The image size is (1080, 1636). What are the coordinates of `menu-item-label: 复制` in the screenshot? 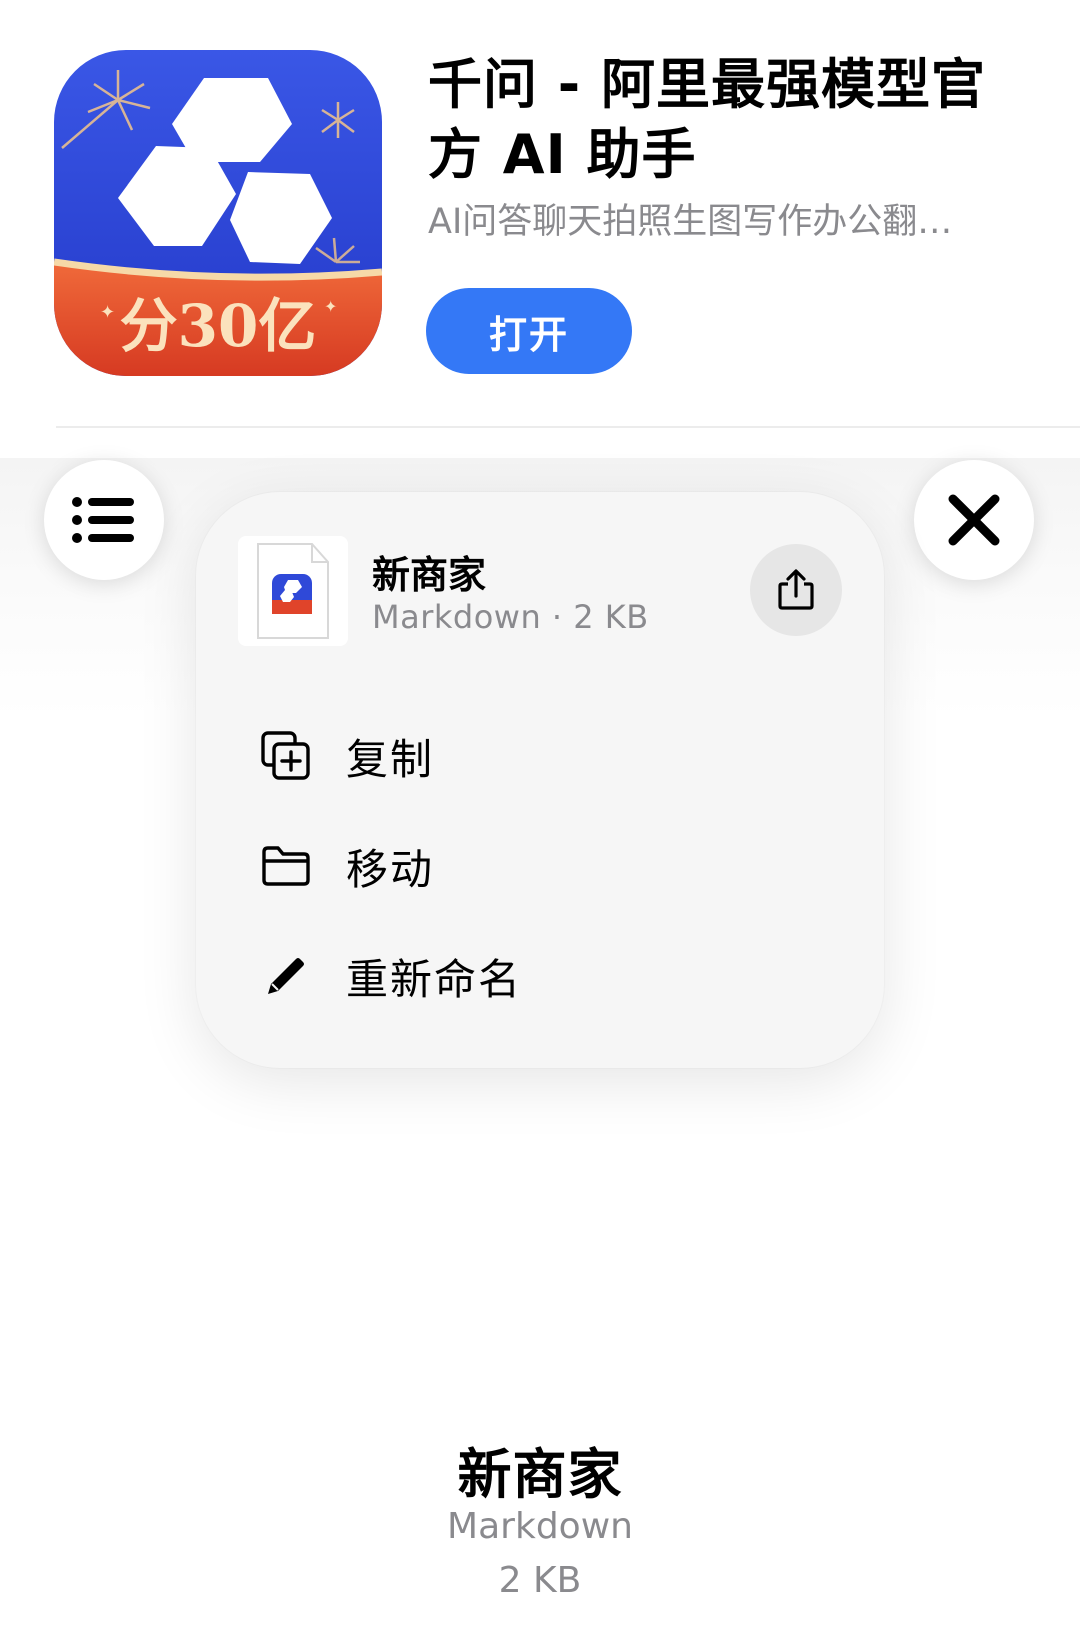 It's located at (390, 759).